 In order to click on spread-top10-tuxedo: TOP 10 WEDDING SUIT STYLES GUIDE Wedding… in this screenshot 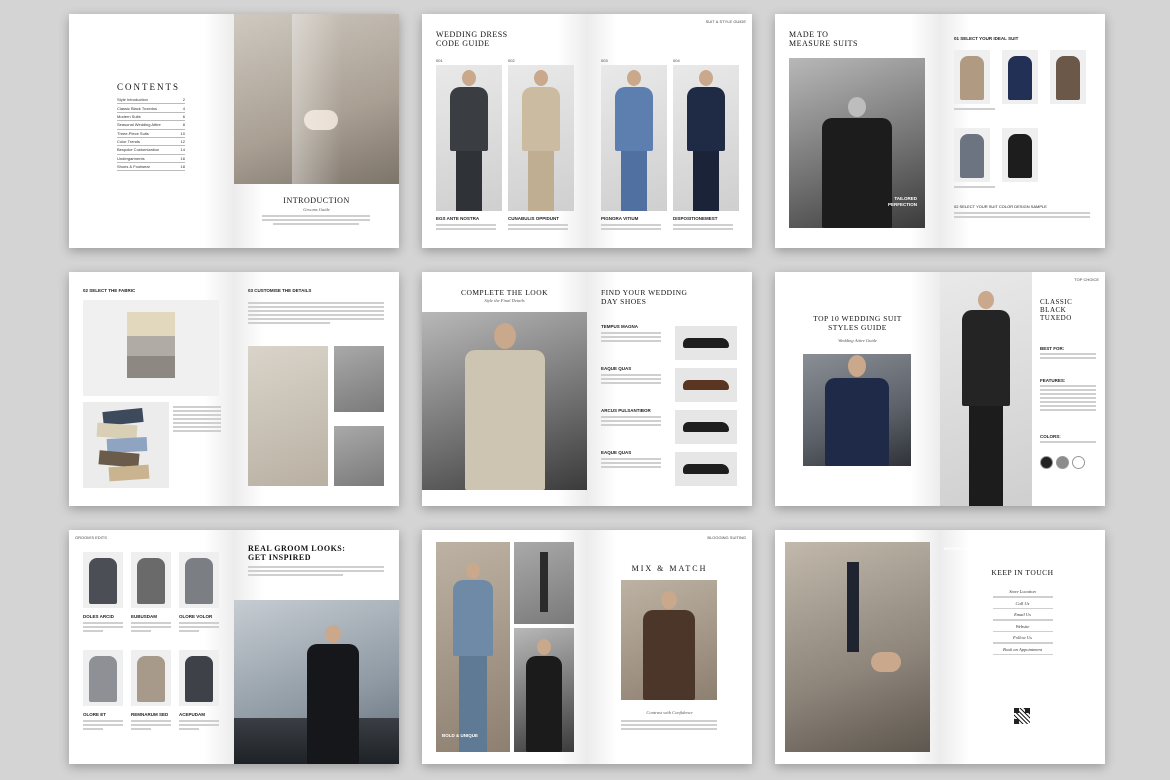, I will do `click(940, 389)`.